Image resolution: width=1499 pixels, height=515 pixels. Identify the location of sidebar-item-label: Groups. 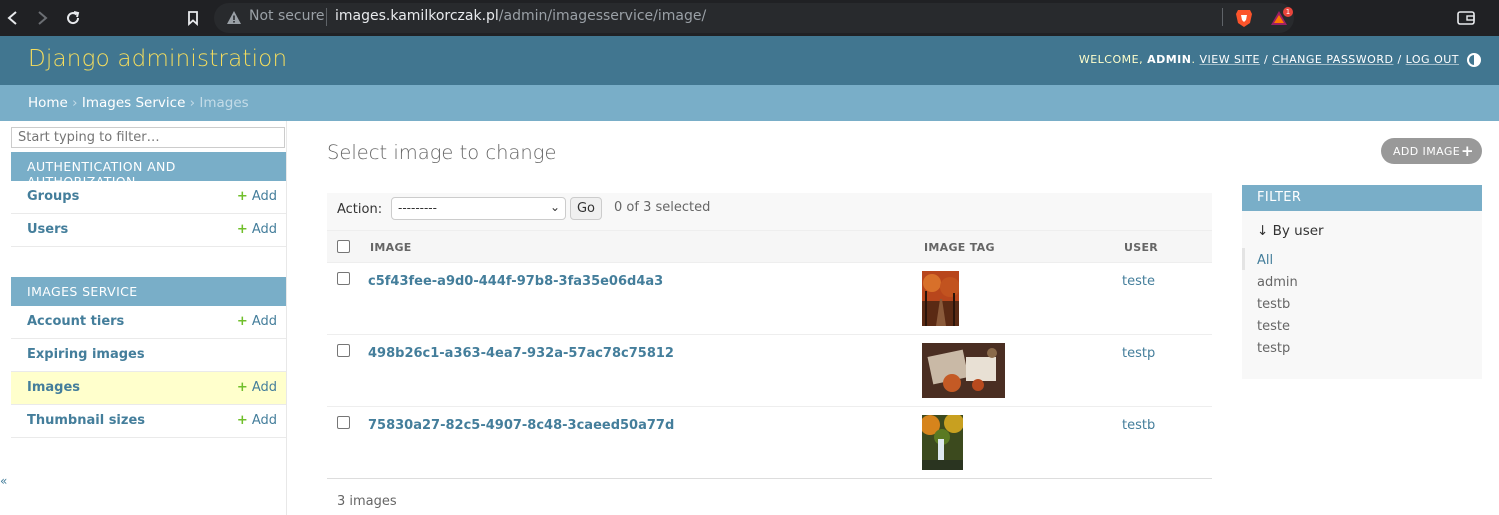
(53, 196).